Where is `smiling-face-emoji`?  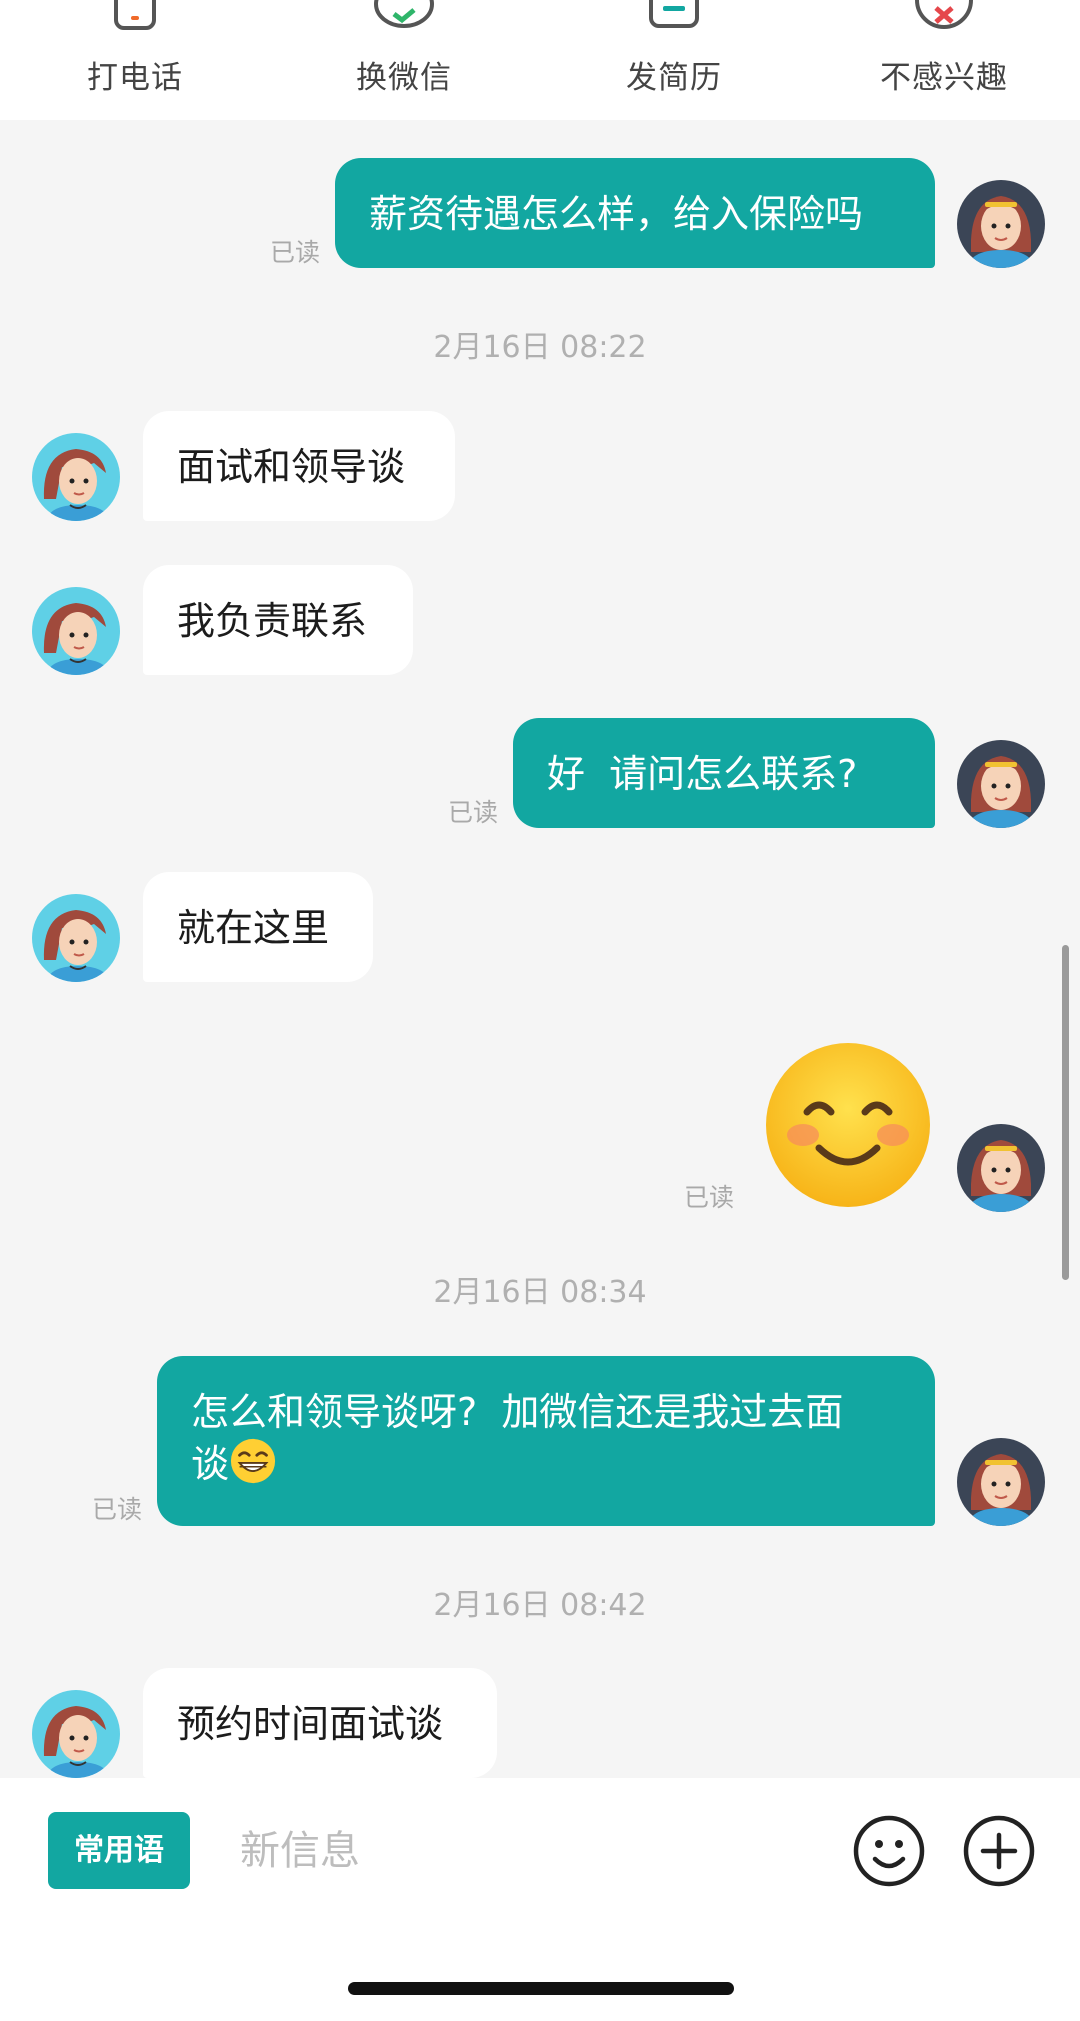
smiling-face-emoji is located at coordinates (848, 1127).